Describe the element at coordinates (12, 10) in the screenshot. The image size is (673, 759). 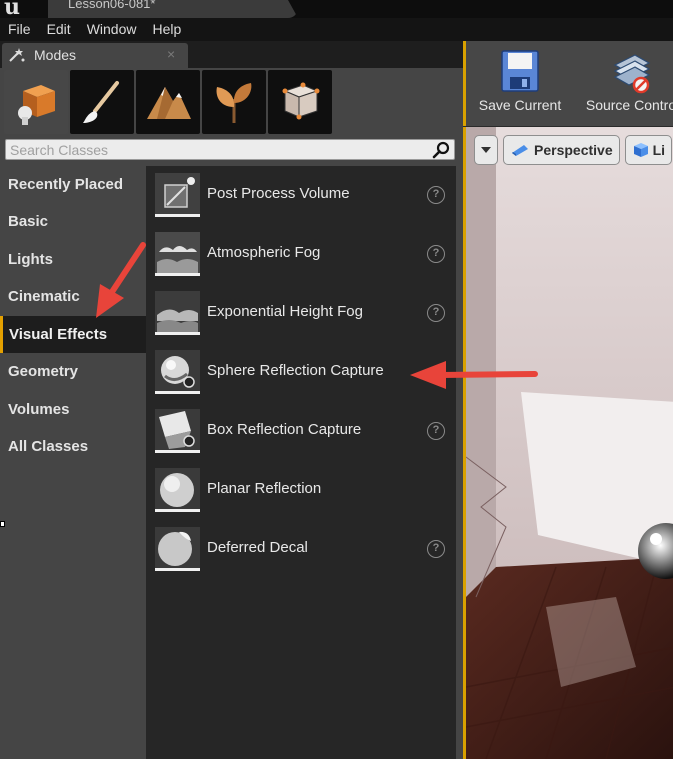
I see `unreal-logo-icon: u` at that location.